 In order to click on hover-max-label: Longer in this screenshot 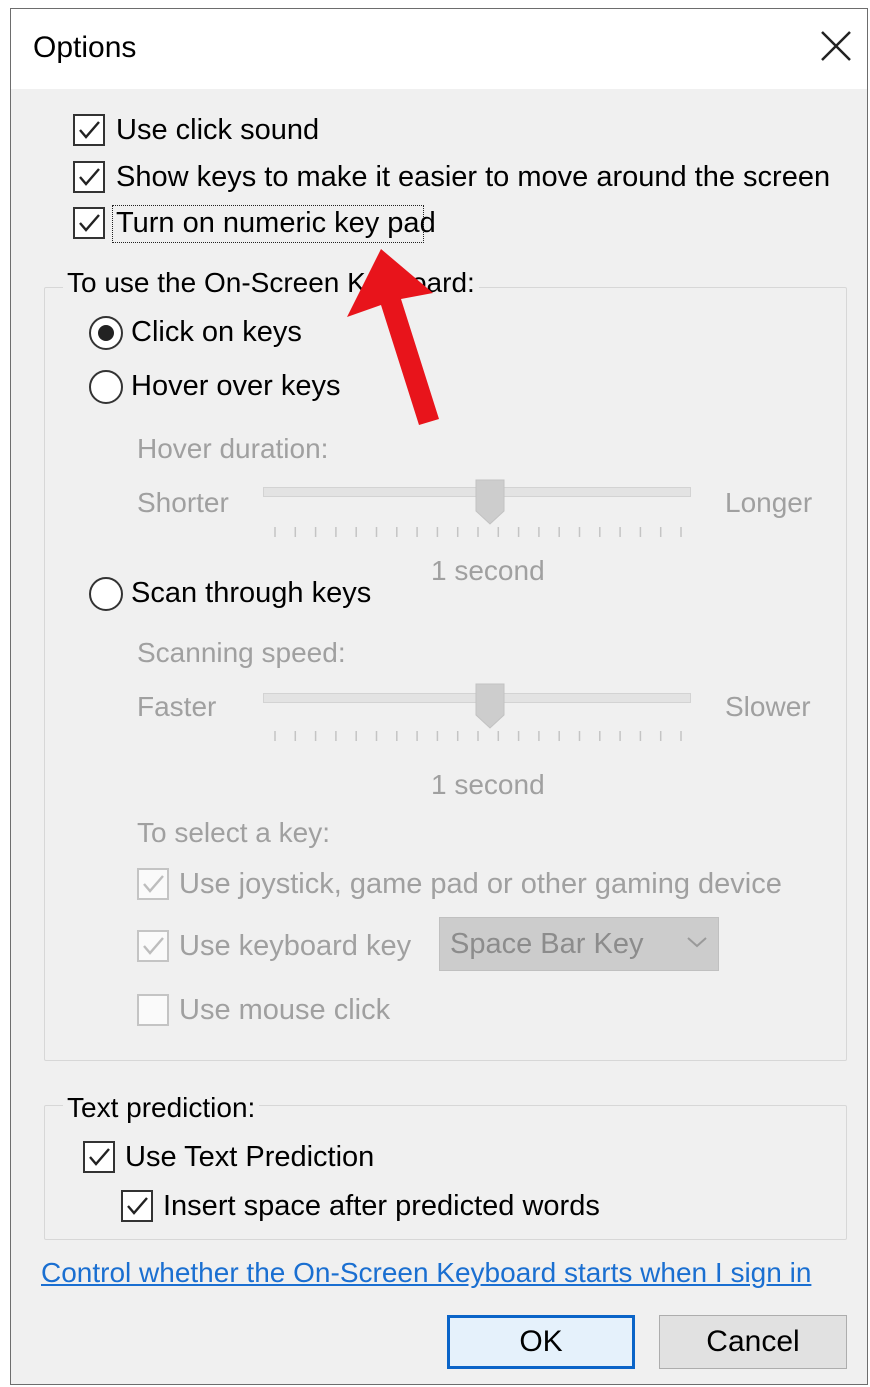, I will do `click(769, 502)`.